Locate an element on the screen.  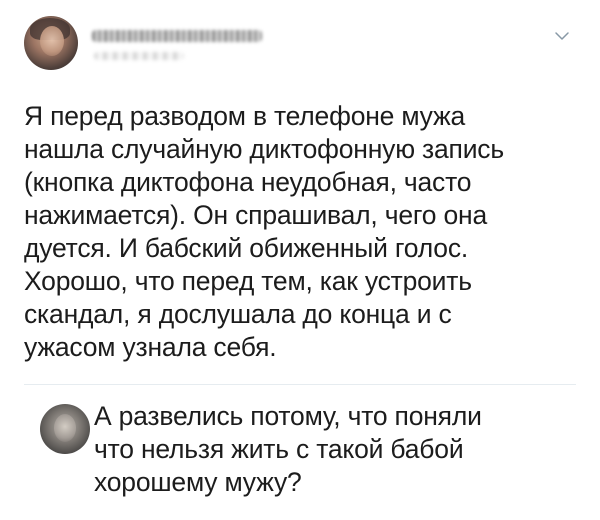
avatar is located at coordinates (51, 43).